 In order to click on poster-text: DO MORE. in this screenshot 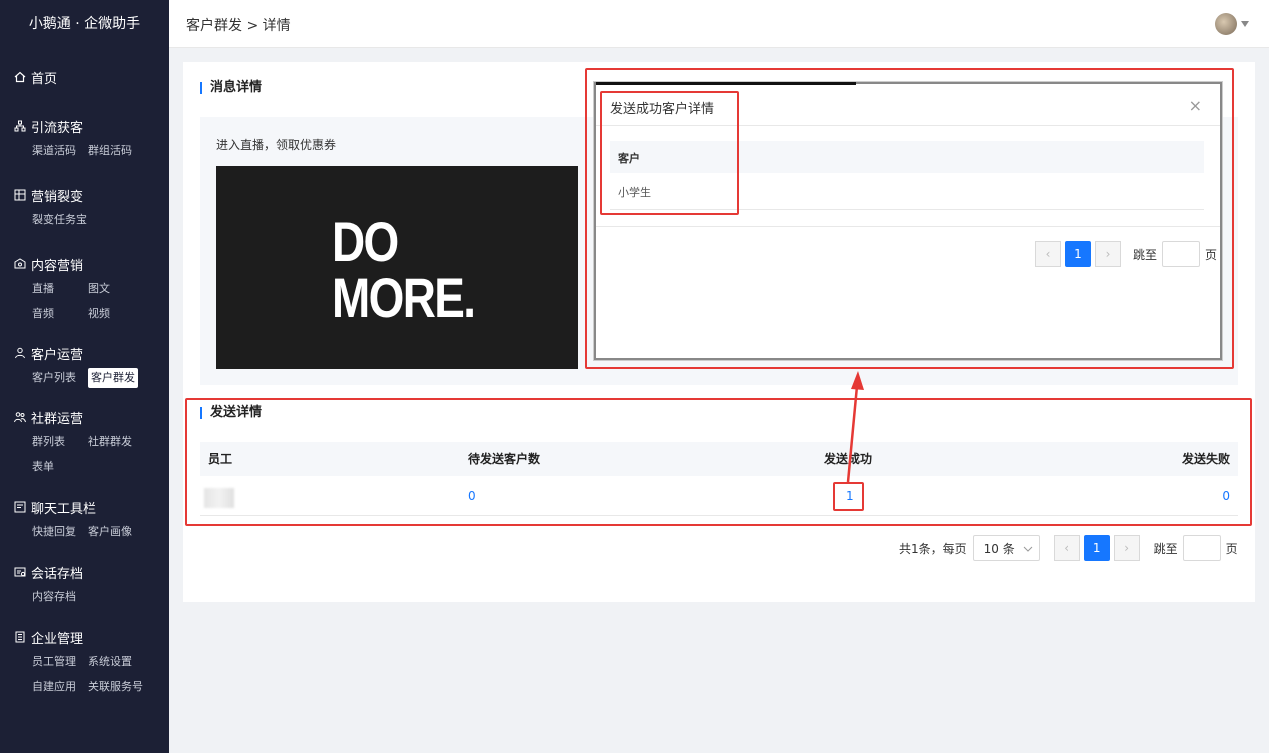, I will do `click(404, 269)`.